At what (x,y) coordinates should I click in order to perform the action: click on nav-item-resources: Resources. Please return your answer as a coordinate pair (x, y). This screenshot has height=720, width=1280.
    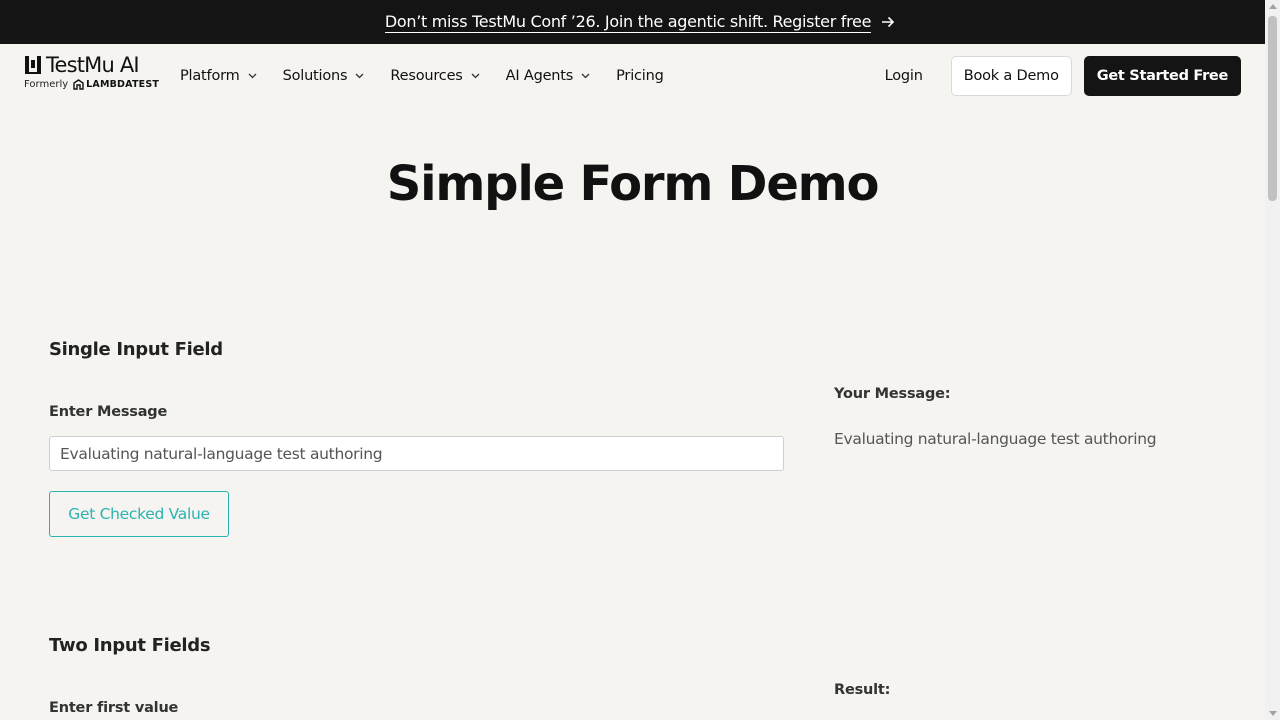
    Looking at the image, I should click on (435, 76).